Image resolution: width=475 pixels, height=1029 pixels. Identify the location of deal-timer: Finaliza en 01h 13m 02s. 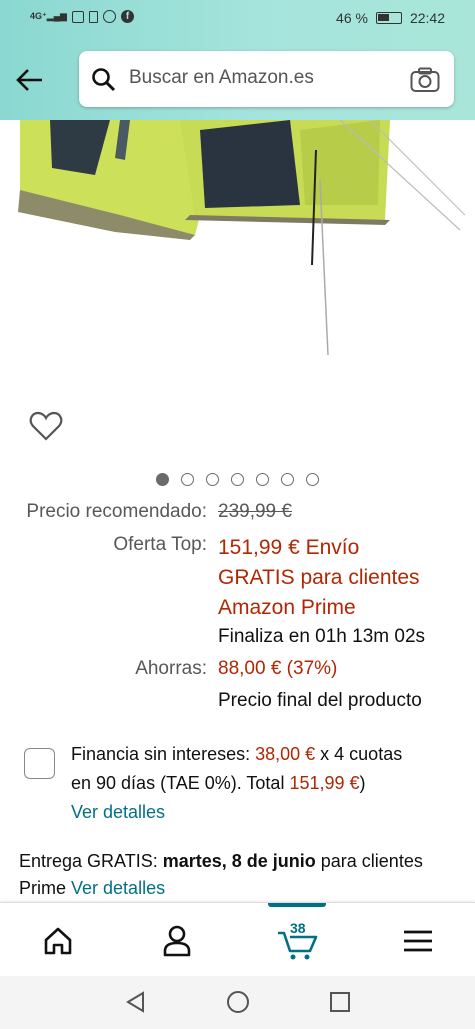
(322, 636).